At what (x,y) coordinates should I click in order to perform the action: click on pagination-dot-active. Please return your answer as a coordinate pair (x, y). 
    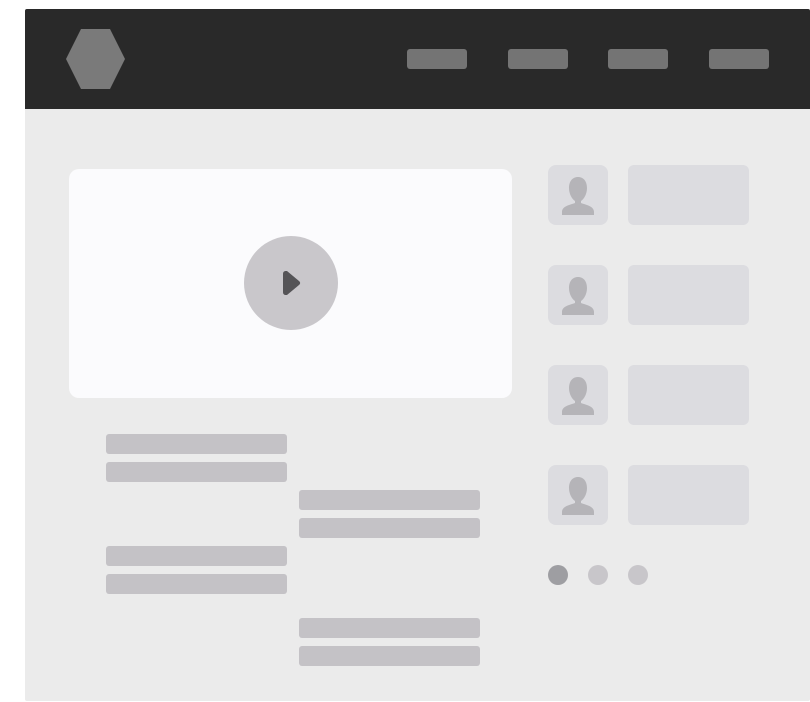
    Looking at the image, I should click on (558, 575).